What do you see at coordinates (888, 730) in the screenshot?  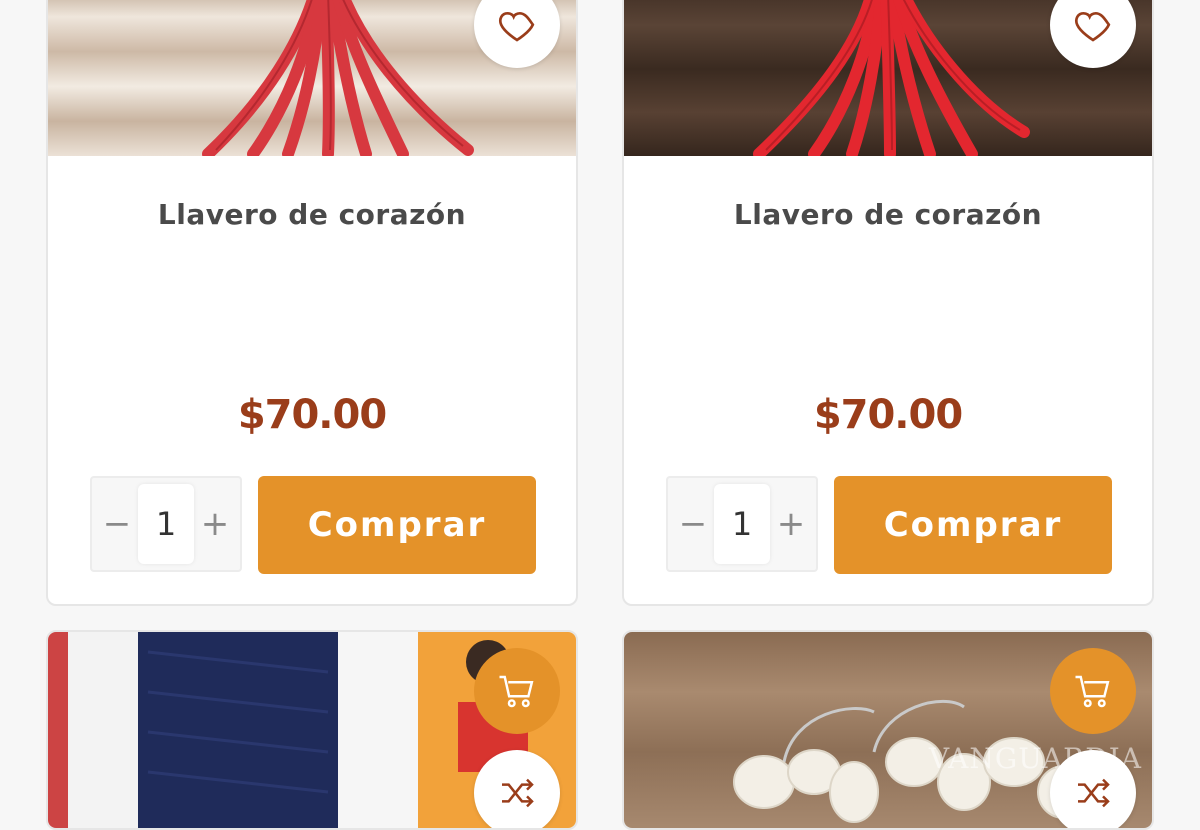 I see `product-card: VANGUARDIA` at bounding box center [888, 730].